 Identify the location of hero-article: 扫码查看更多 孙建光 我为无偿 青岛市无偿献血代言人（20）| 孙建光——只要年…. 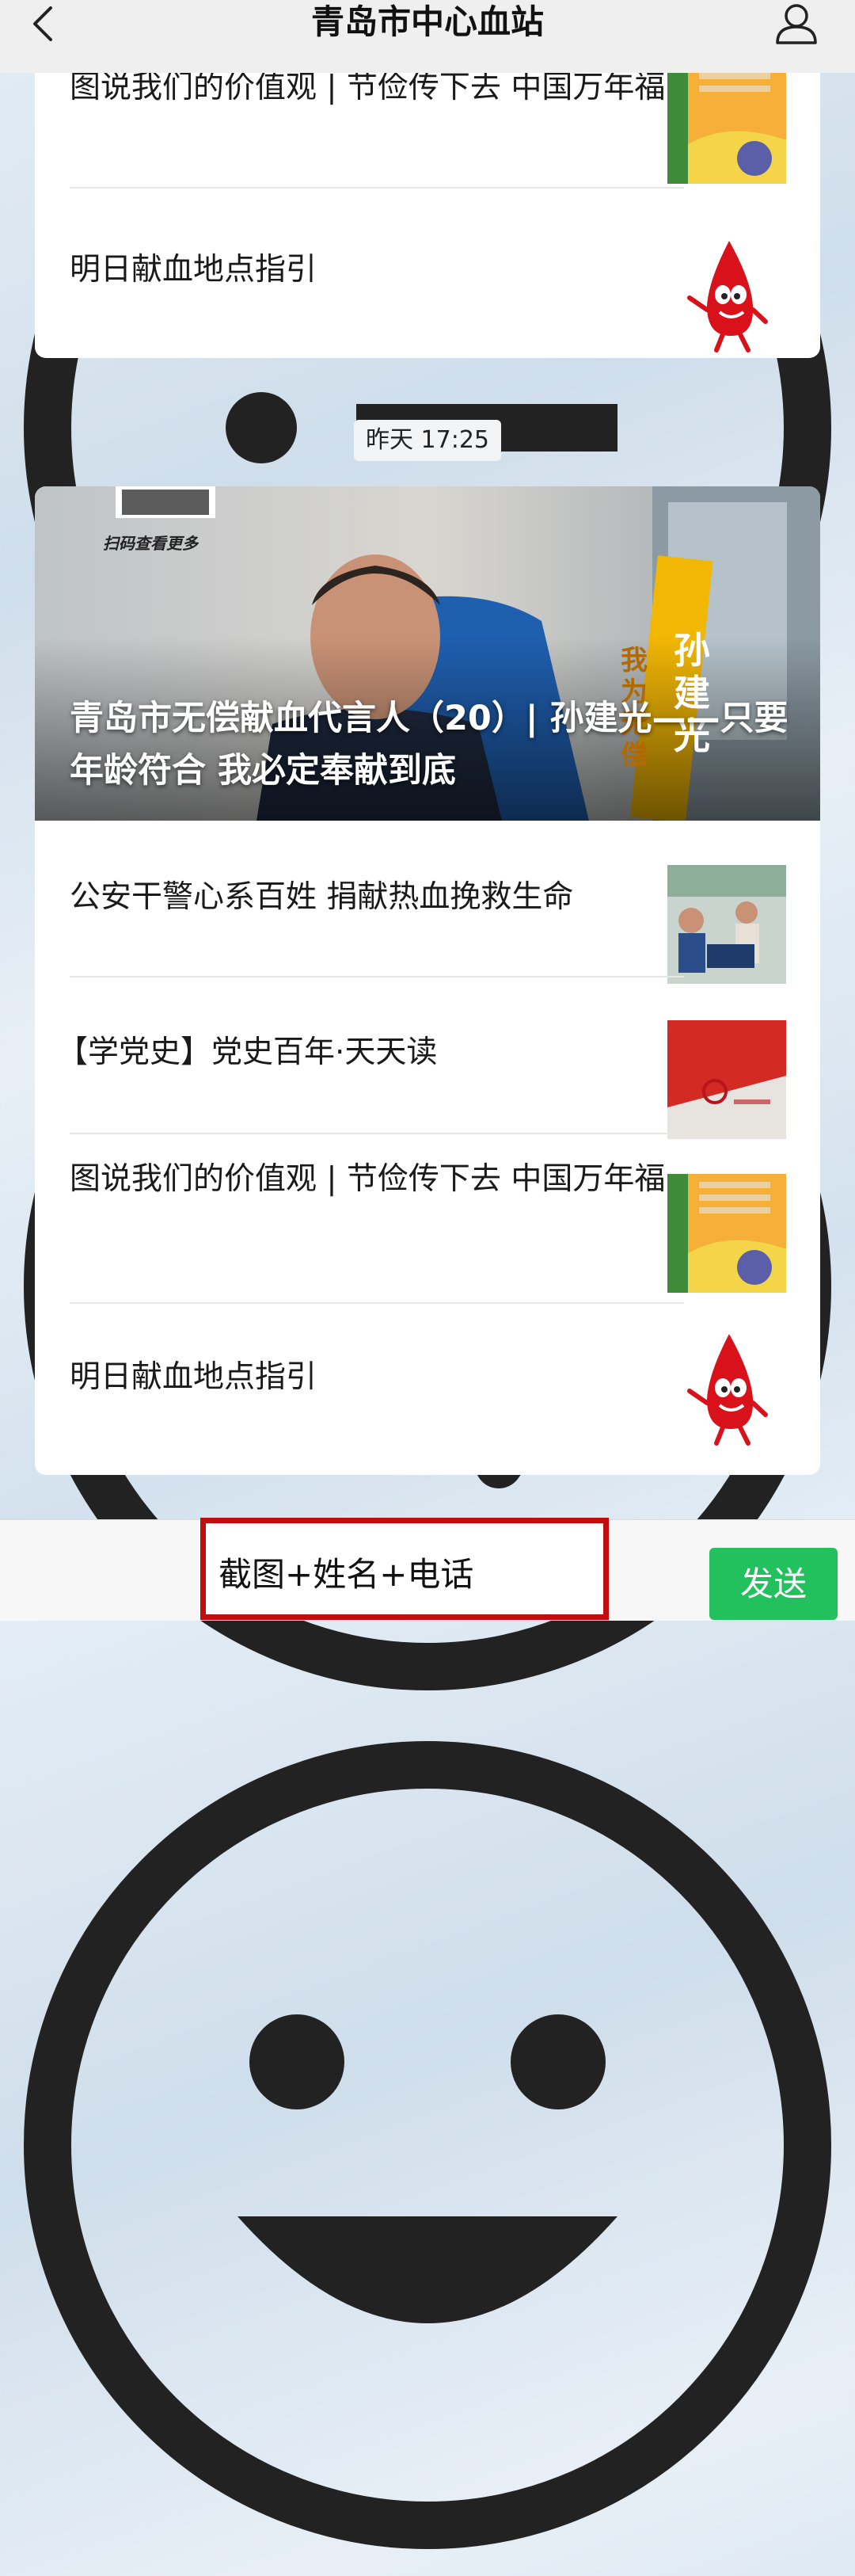
(427, 653).